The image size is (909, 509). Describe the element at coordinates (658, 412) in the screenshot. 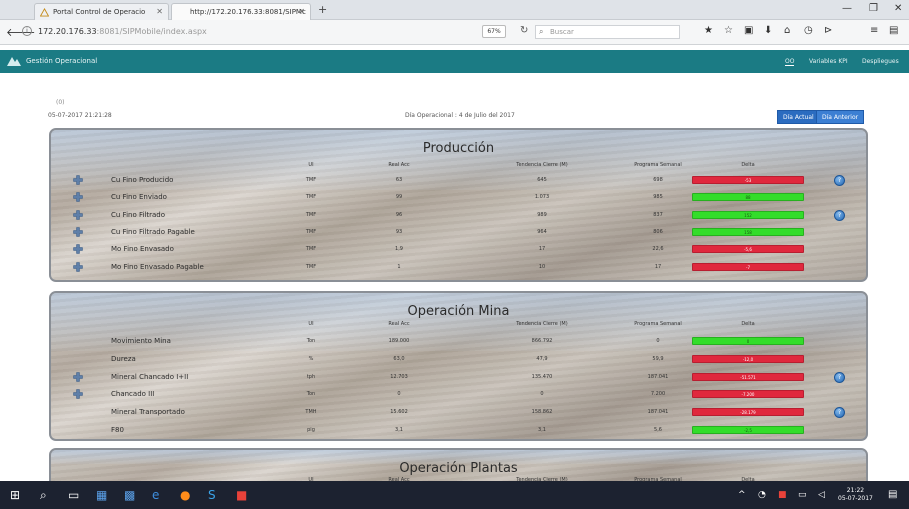

I see `cell-programa: 187.041` at that location.